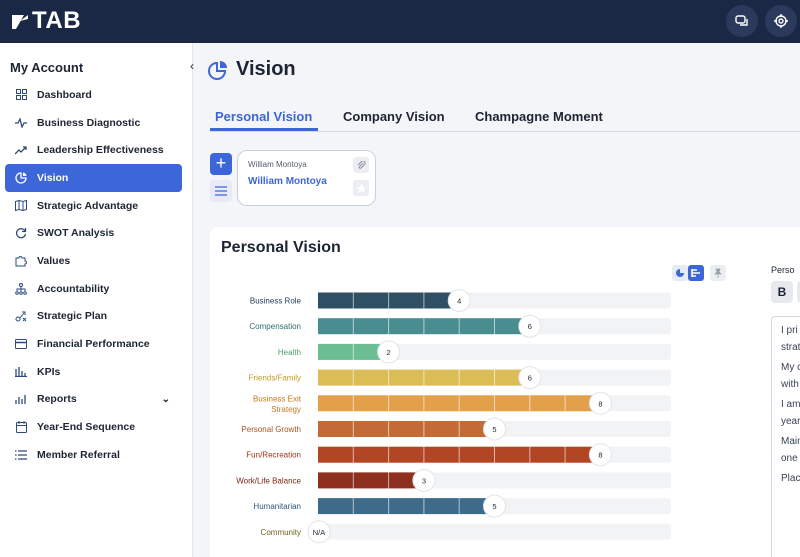 This screenshot has height=557, width=800. Describe the element at coordinates (361, 188) in the screenshot. I see `star-icon` at that location.